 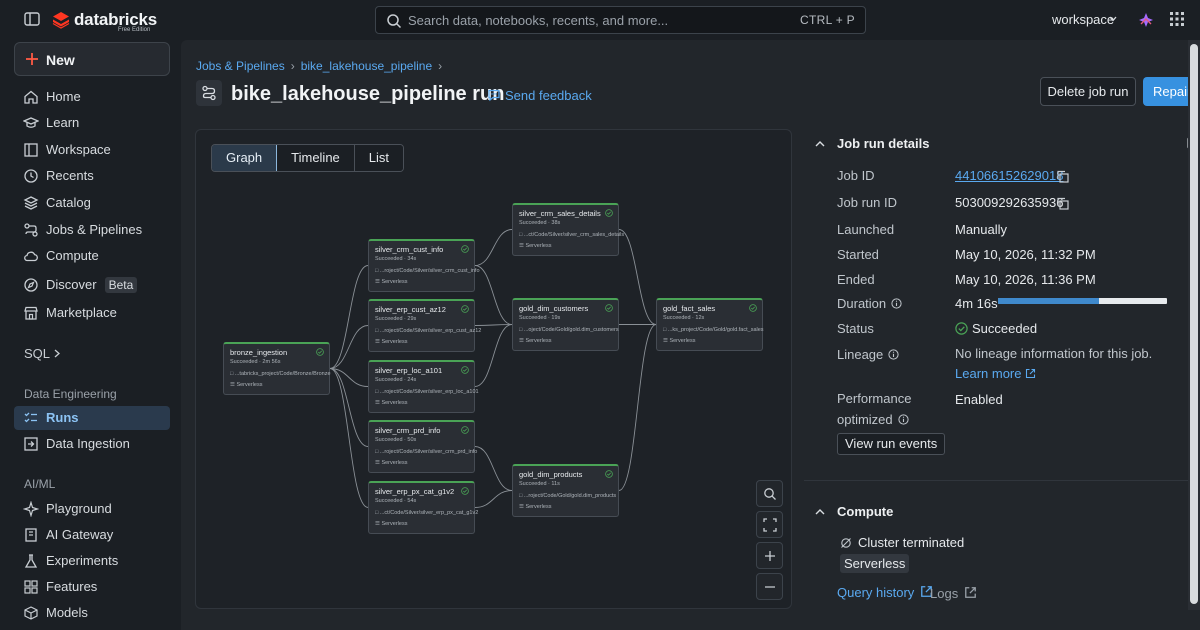 I want to click on search-icon, so click(x=770, y=494).